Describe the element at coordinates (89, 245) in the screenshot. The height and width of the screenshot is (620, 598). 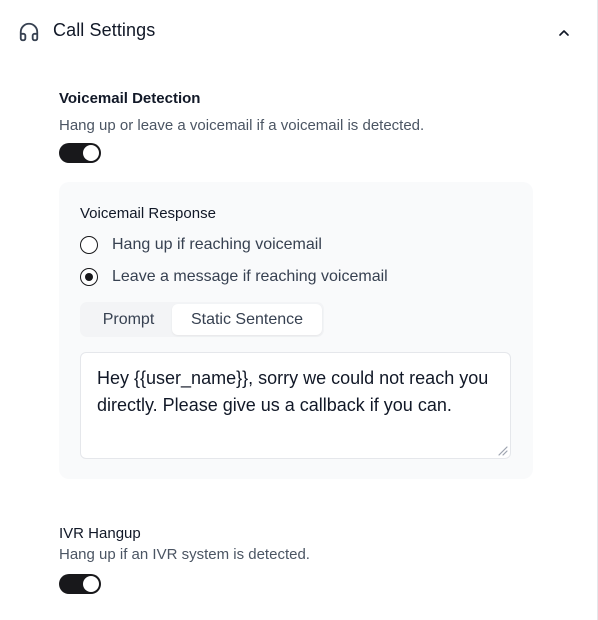
I see `radio-button-unselected` at that location.